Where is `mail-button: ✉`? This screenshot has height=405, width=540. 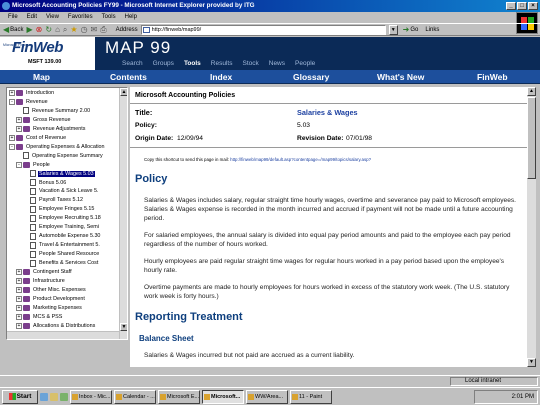
mail-button: ✉ is located at coordinates (94, 29).